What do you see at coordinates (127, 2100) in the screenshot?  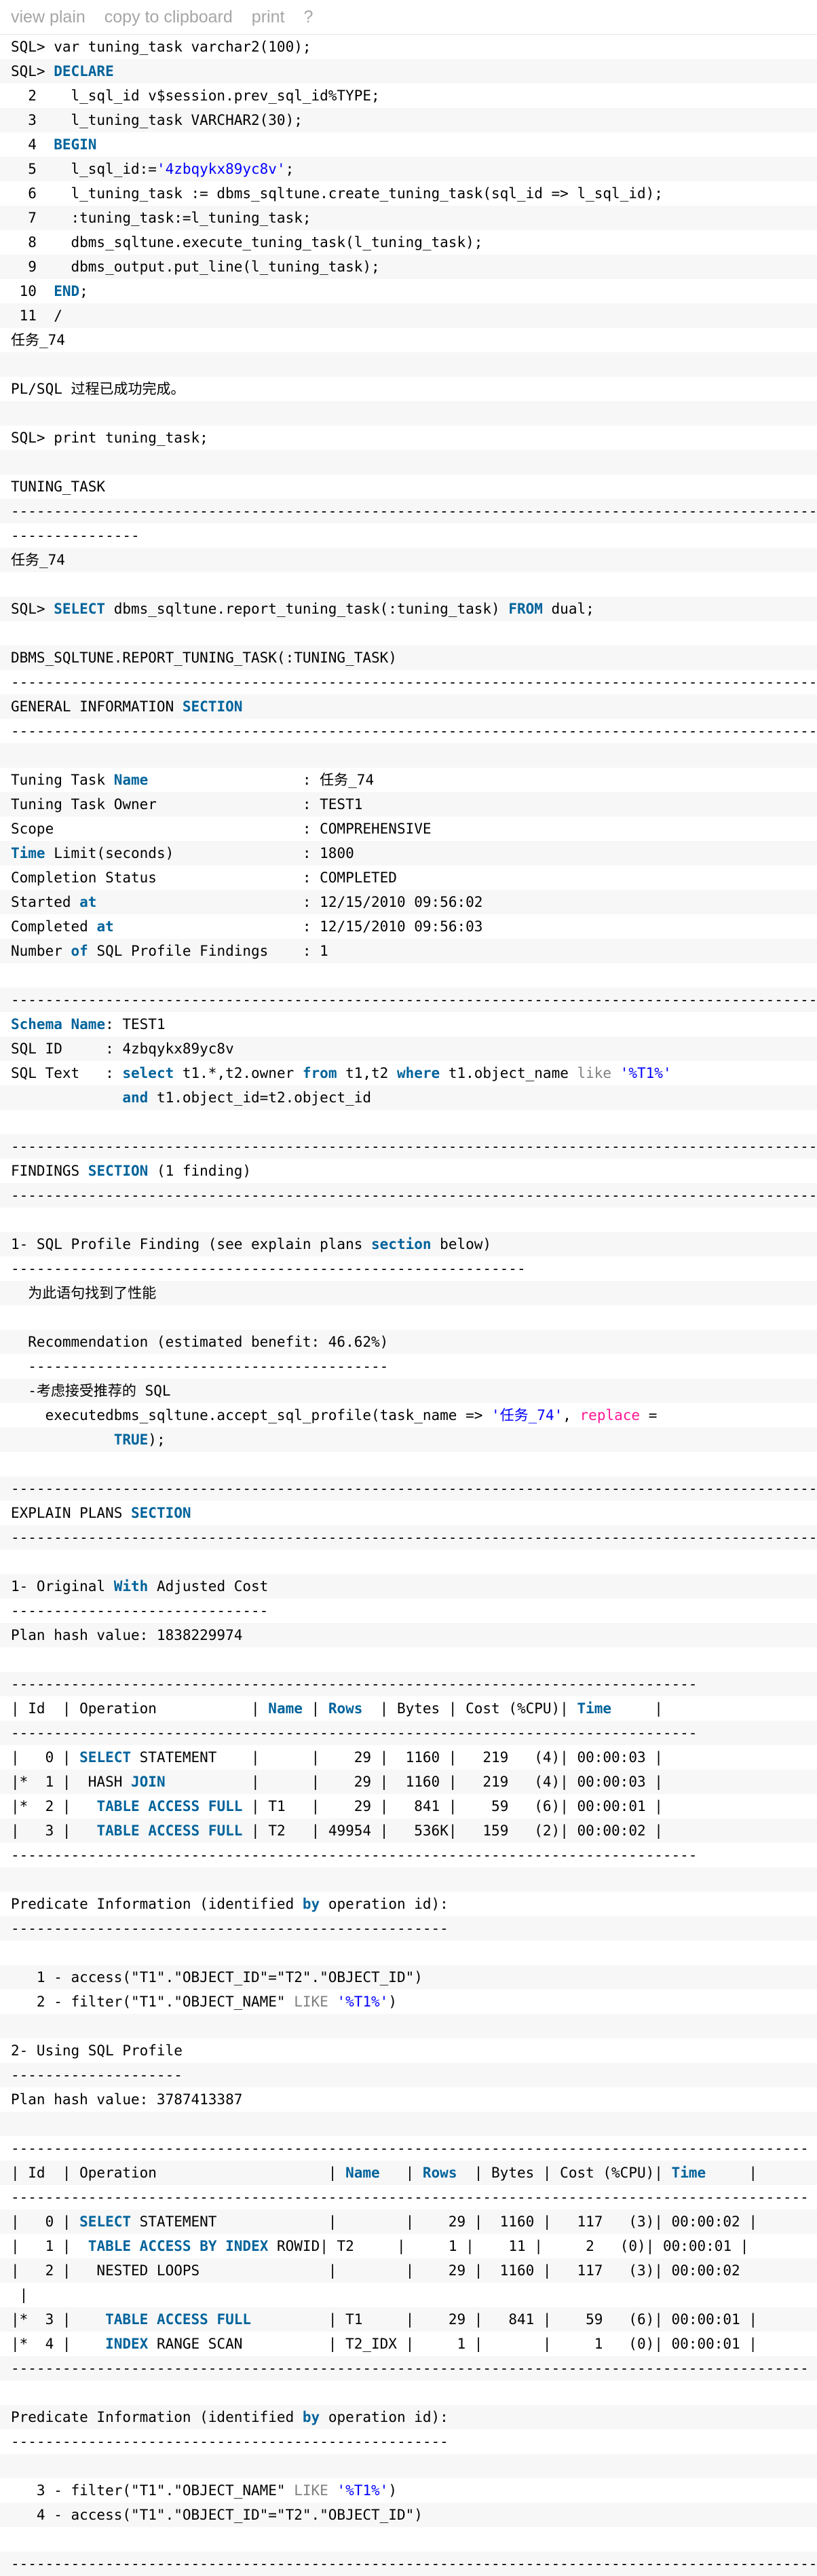 I see `code-line: Plan hash value: 3787413387` at bounding box center [127, 2100].